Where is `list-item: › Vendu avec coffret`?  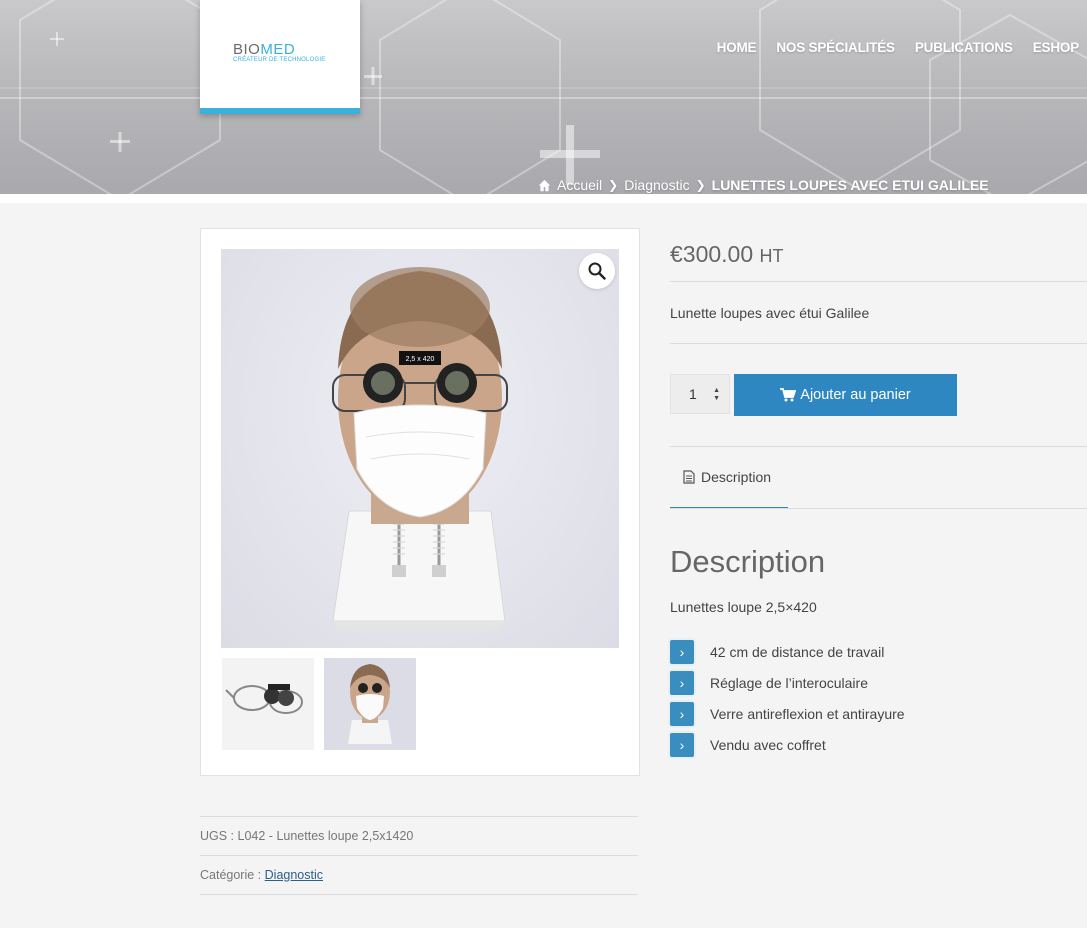
list-item: › Vendu avec coffret is located at coordinates (787, 744).